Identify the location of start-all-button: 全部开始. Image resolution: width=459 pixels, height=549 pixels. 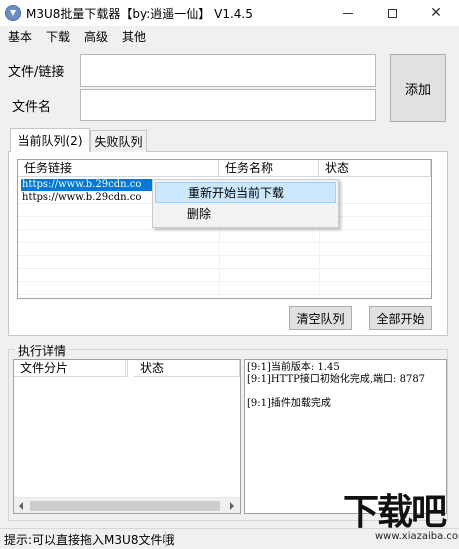
(400, 318).